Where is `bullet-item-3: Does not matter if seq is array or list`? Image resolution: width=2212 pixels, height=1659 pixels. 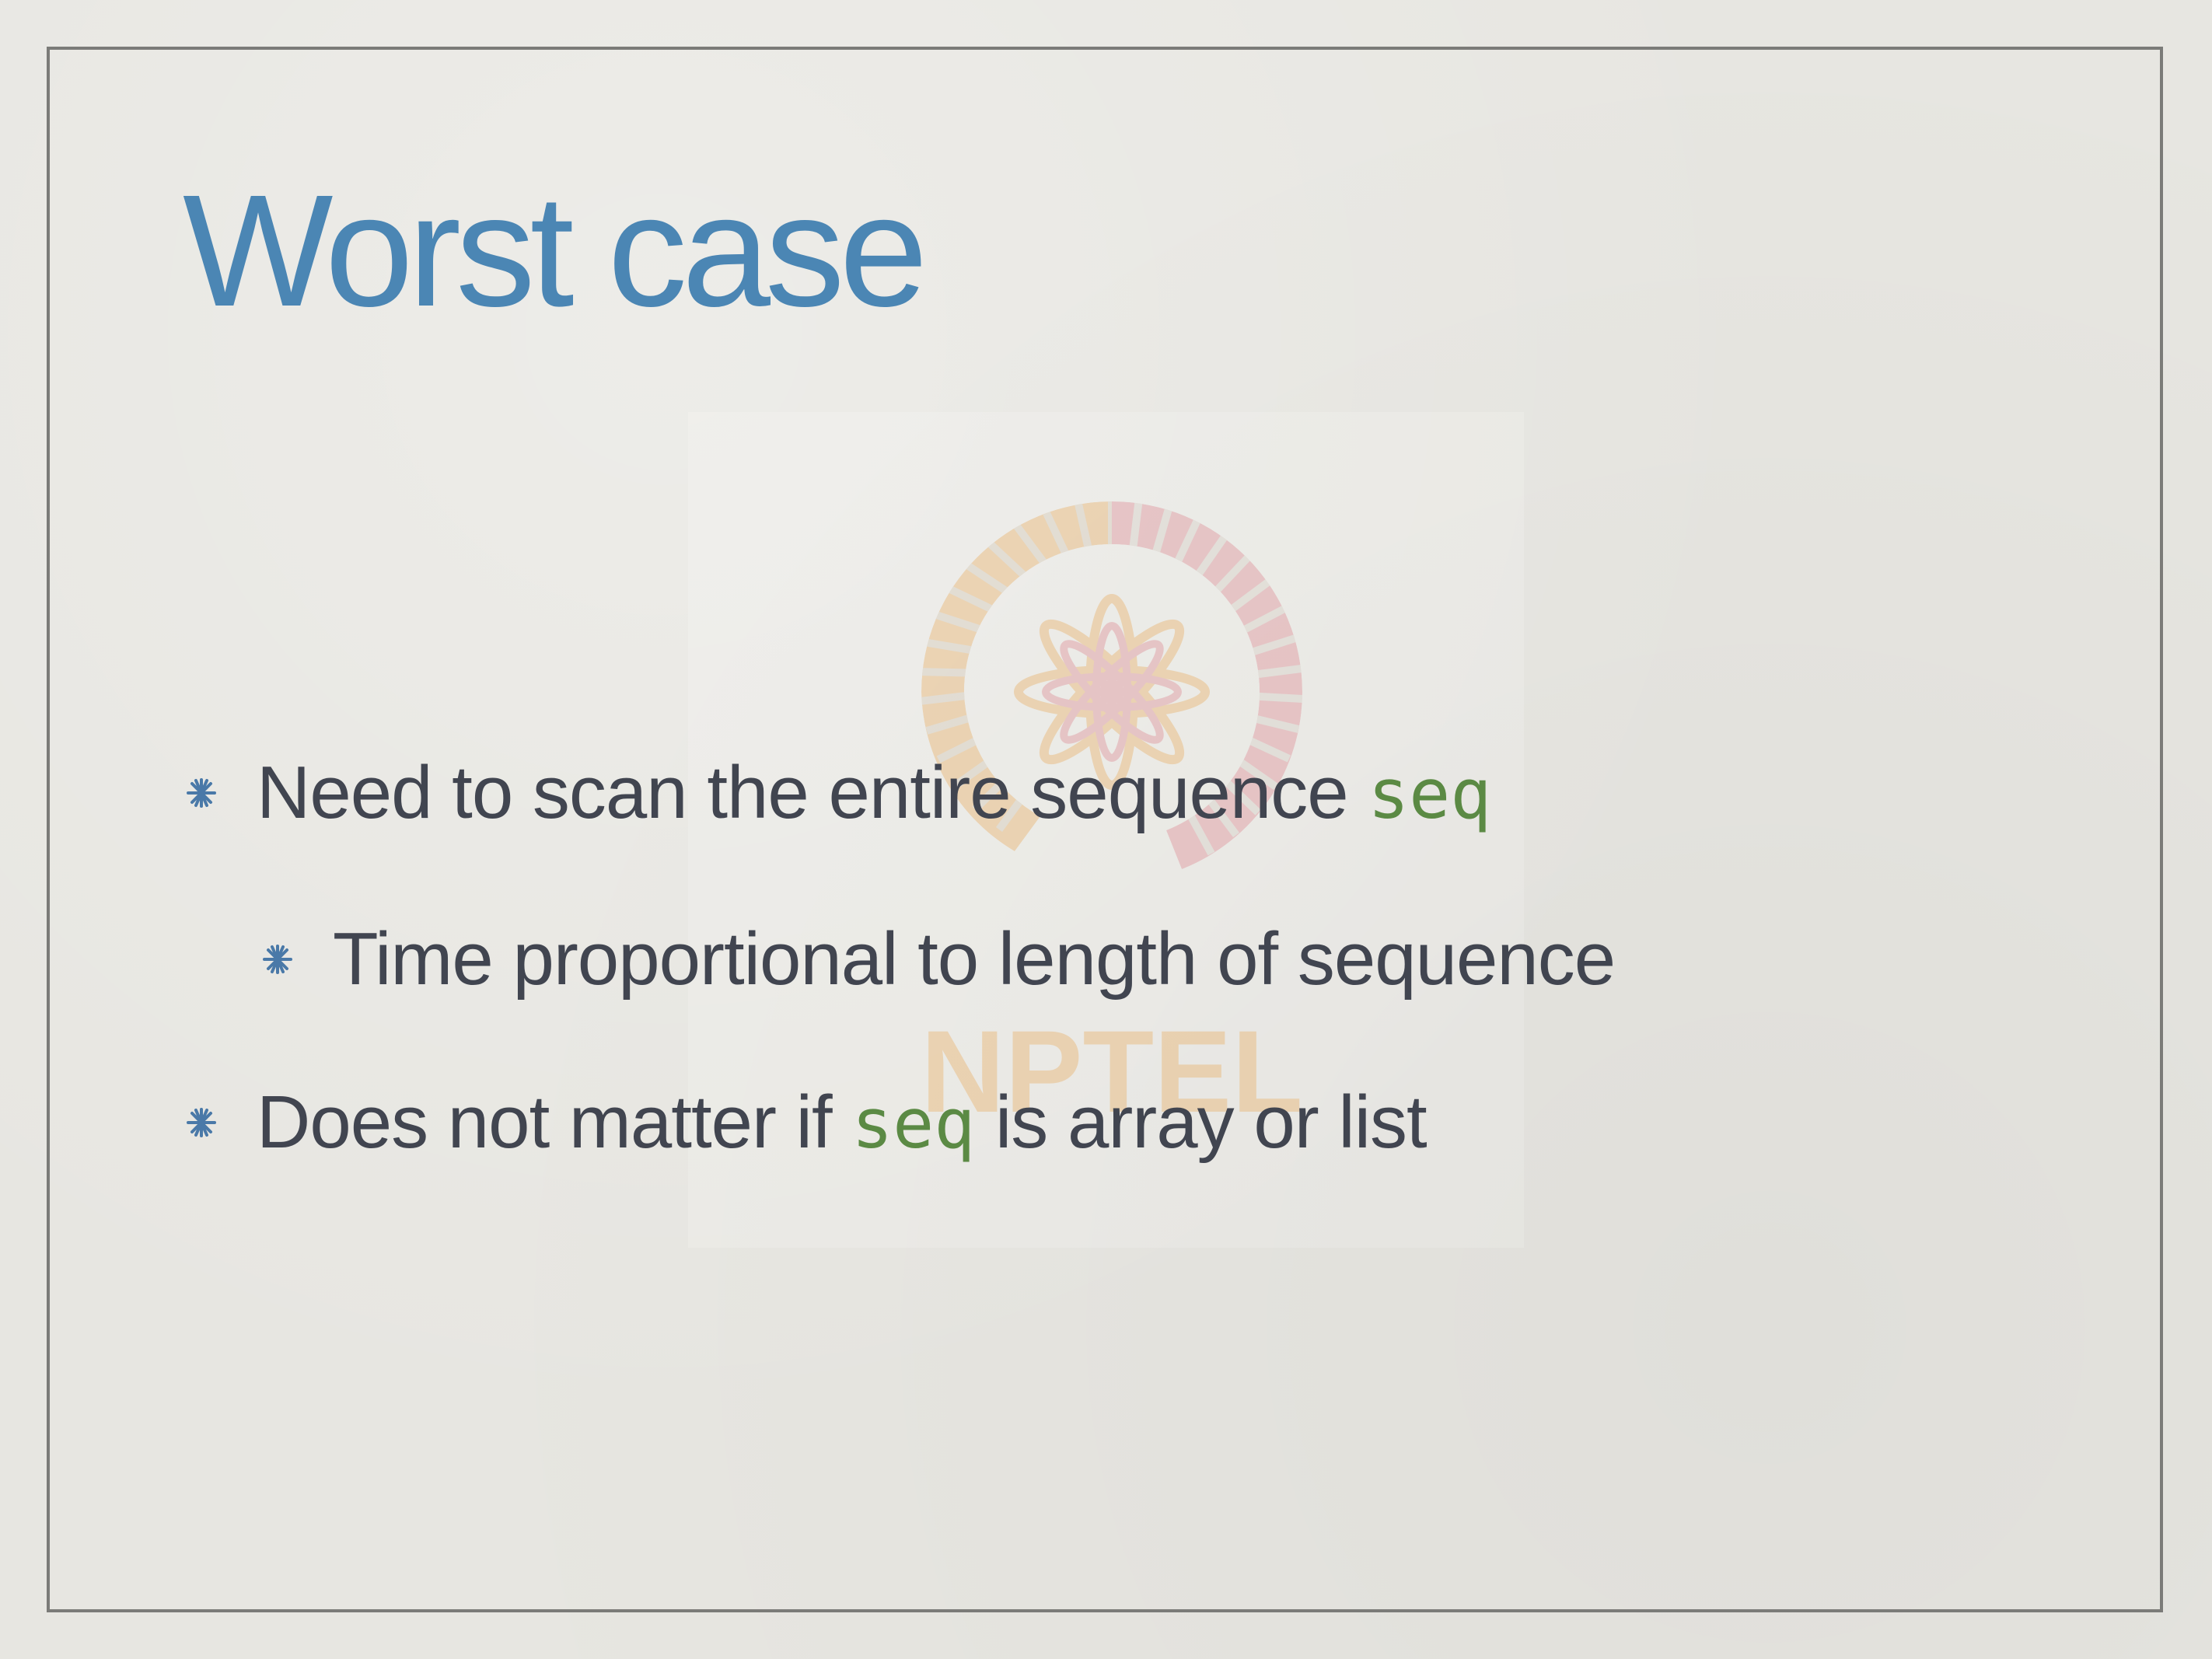 bullet-item-3: Does not matter if seq is array or list is located at coordinates (806, 1122).